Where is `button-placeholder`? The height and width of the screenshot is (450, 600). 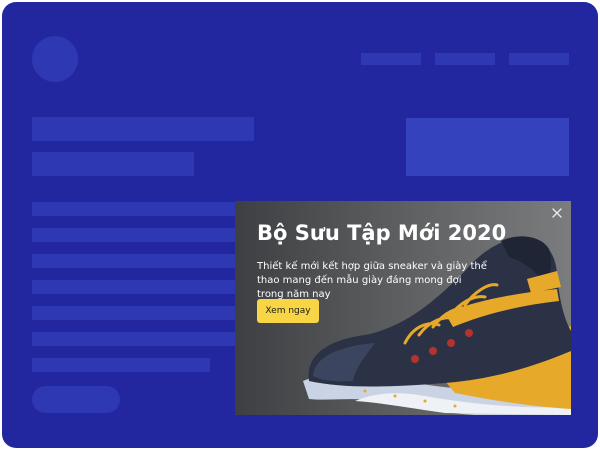 button-placeholder is located at coordinates (76, 399).